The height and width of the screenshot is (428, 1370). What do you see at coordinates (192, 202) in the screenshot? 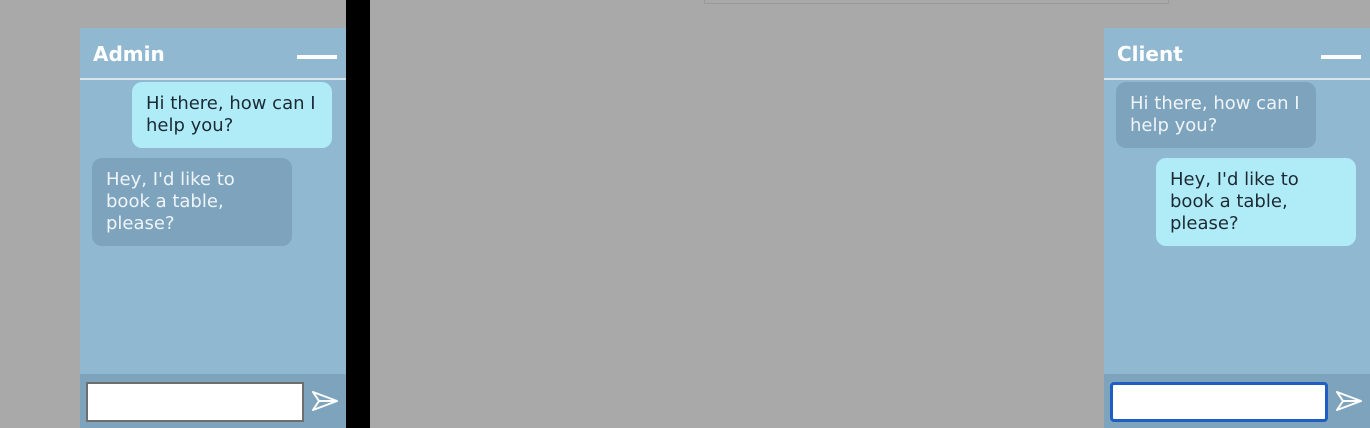
I see `message-bubble-incoming: Hey, I'd like to book a table, please?` at bounding box center [192, 202].